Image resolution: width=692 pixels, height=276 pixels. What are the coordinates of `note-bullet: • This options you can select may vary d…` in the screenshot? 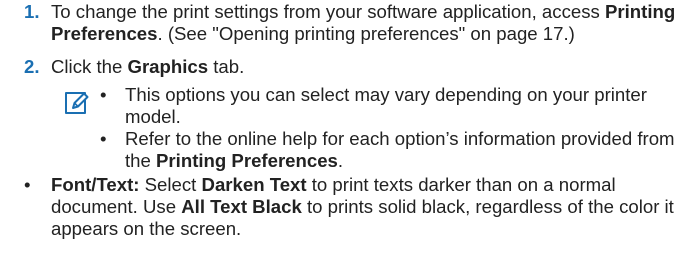 It's located at (394, 106).